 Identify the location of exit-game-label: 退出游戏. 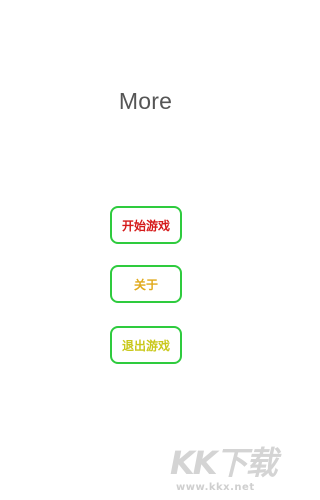
(145, 345).